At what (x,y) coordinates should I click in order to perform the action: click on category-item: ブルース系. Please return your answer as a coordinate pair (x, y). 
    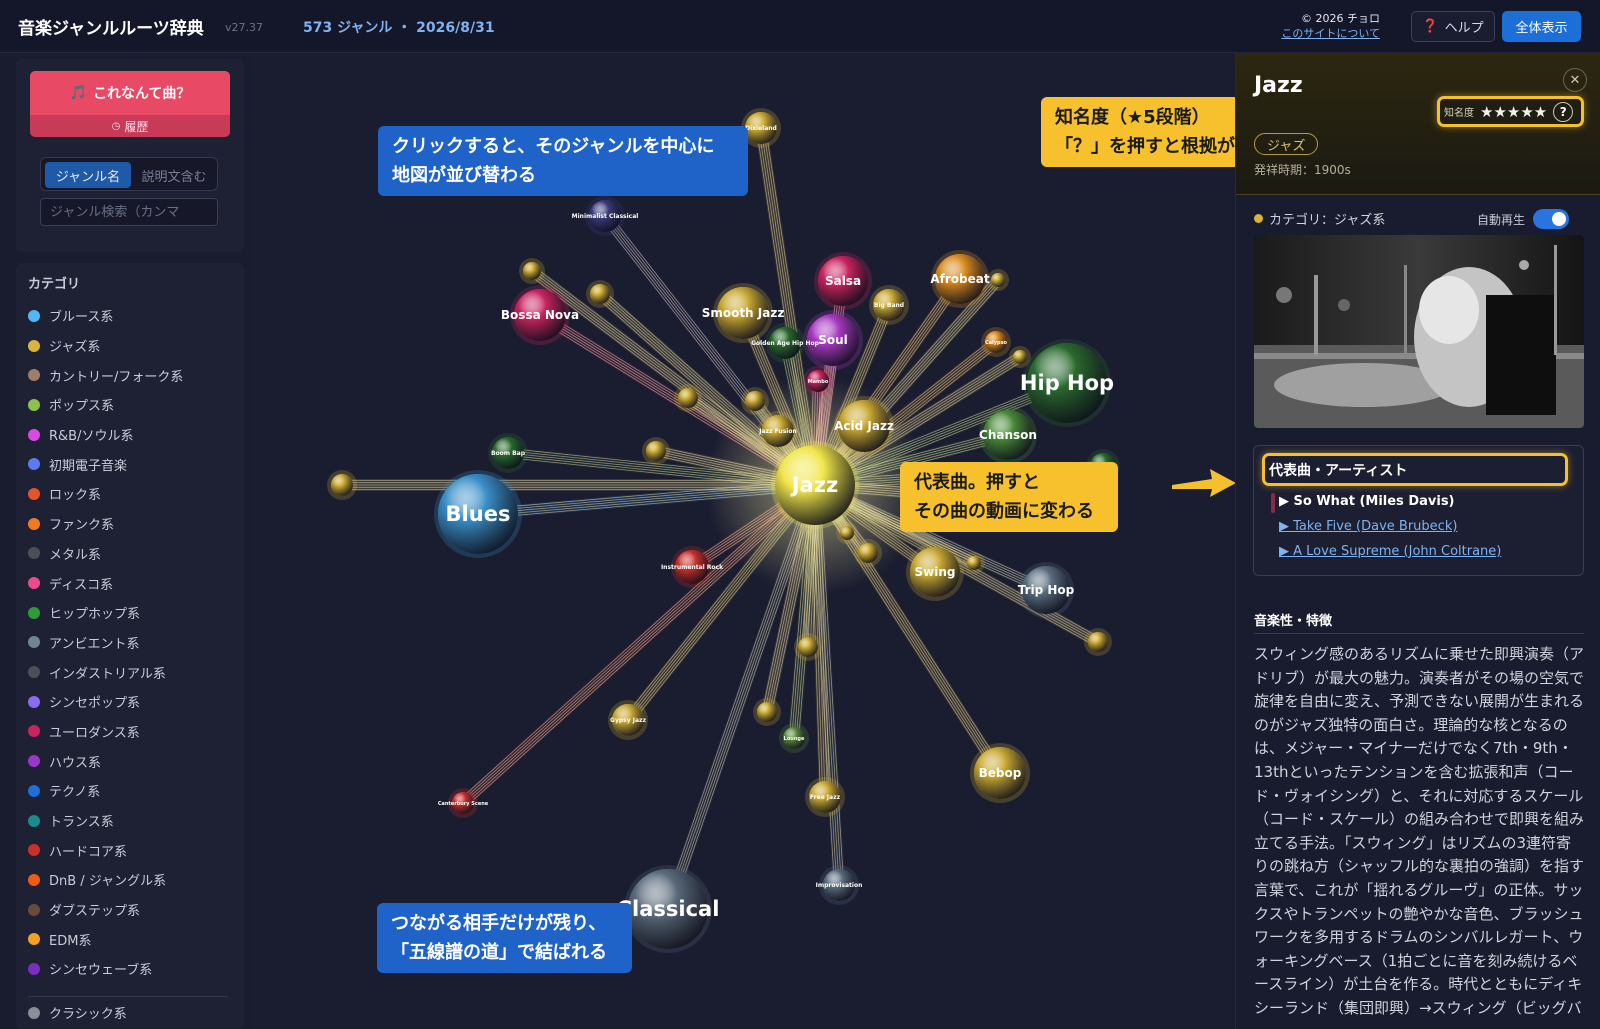
    Looking at the image, I should click on (131, 316).